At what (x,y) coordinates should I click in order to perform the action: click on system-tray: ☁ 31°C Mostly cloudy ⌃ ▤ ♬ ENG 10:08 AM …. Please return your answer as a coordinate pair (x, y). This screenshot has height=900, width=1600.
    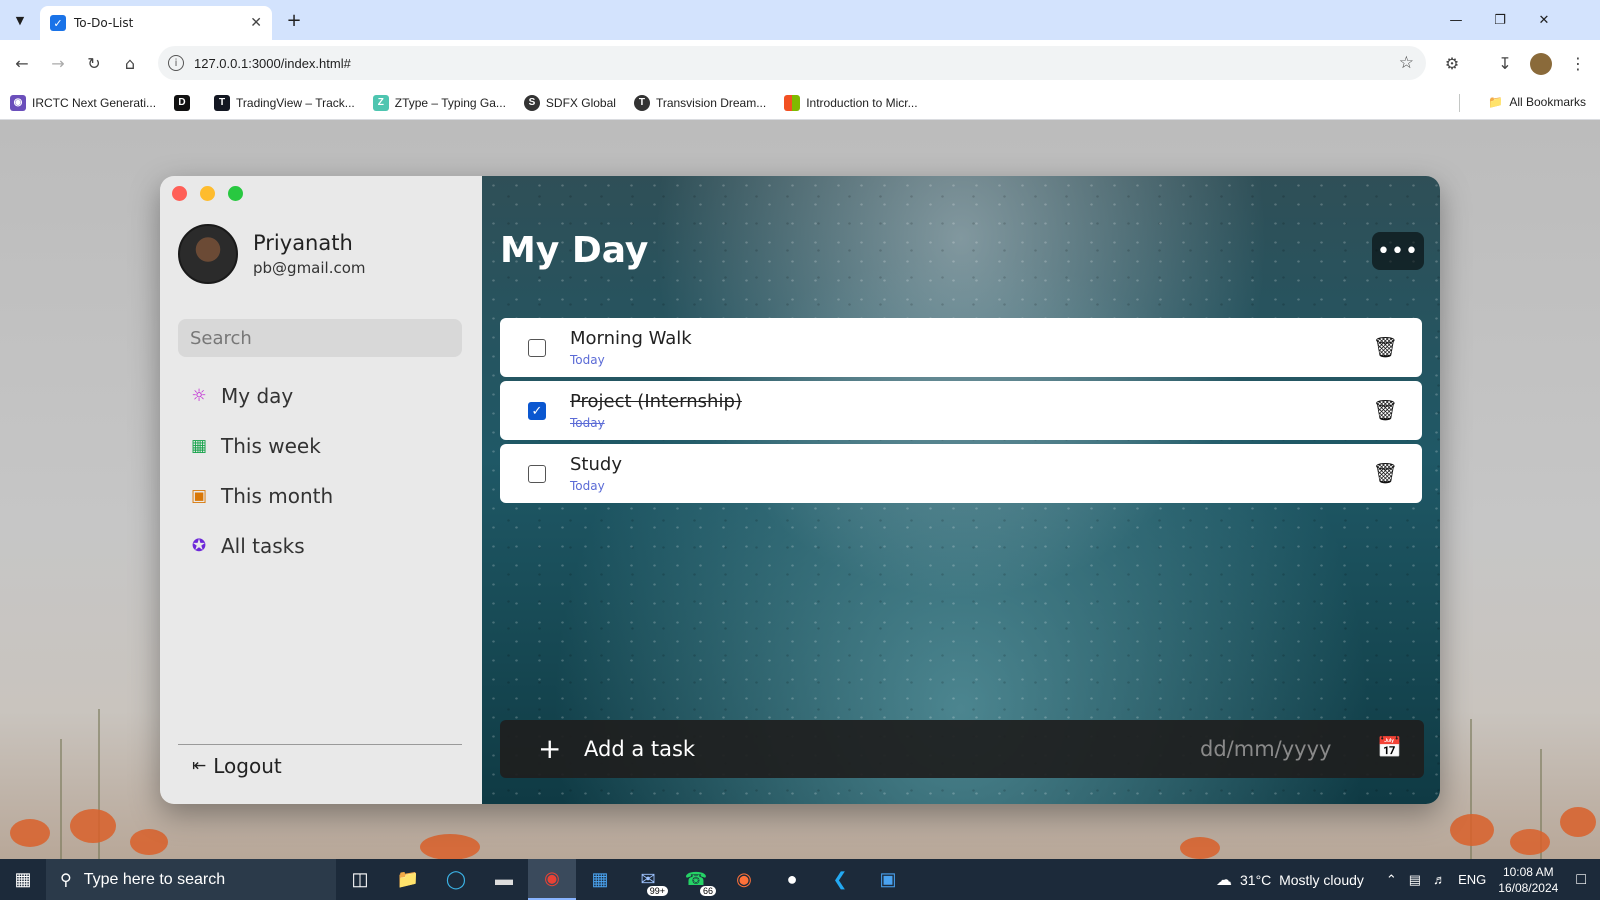
    Looking at the image, I should click on (1408, 879).